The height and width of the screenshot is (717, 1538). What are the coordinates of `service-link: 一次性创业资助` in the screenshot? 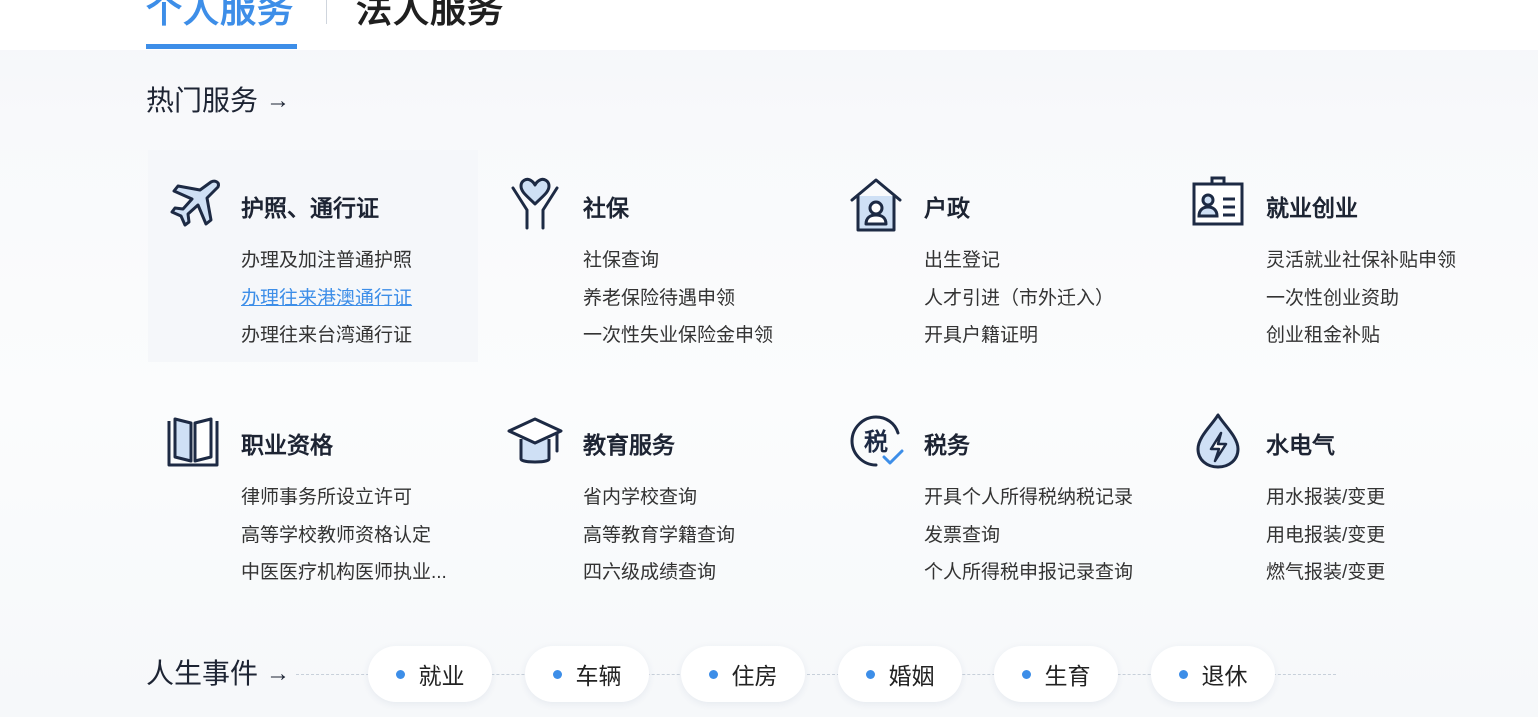 It's located at (1361, 299).